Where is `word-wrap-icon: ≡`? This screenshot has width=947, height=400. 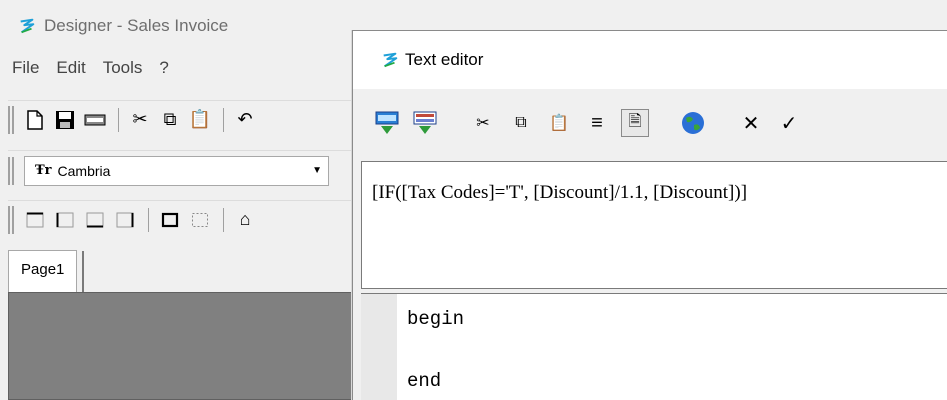
word-wrap-icon: ≡ is located at coordinates (597, 123).